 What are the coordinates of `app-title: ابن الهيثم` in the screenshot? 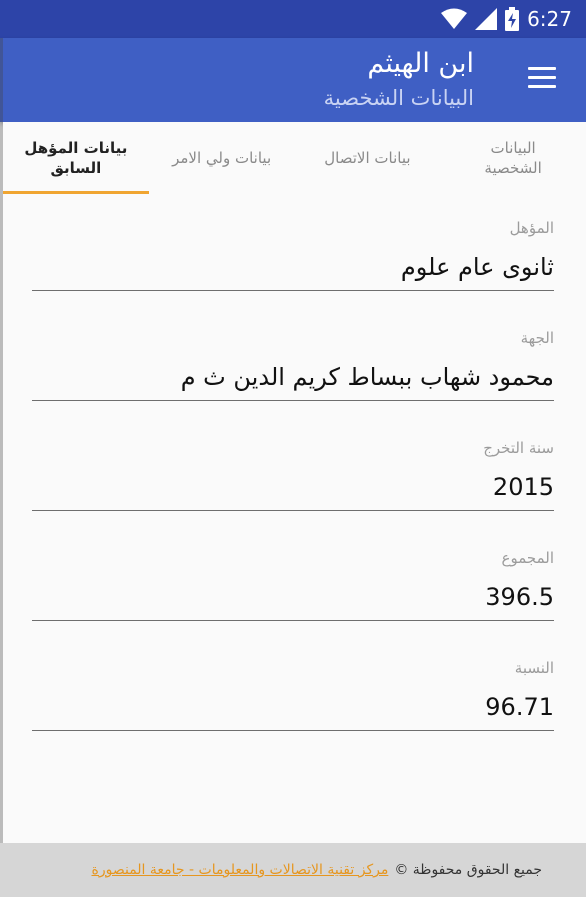 It's located at (420, 63).